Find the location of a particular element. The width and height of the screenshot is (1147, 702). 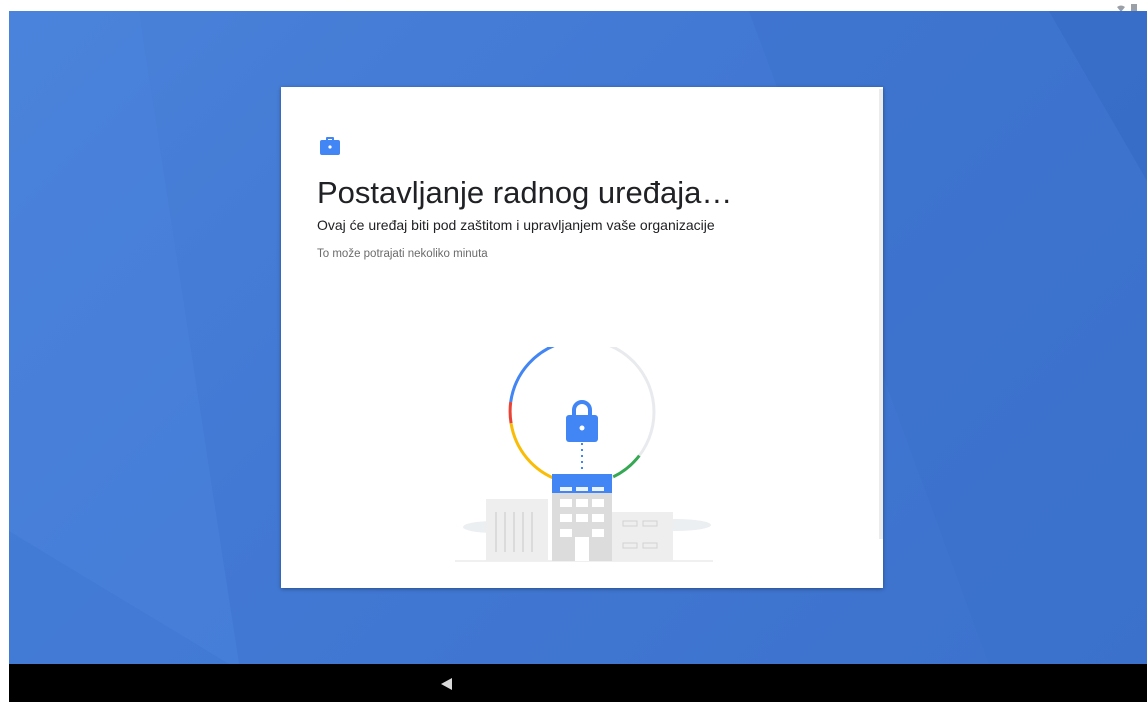

duration-note: To može potrajati nekoliko minuta is located at coordinates (402, 254).